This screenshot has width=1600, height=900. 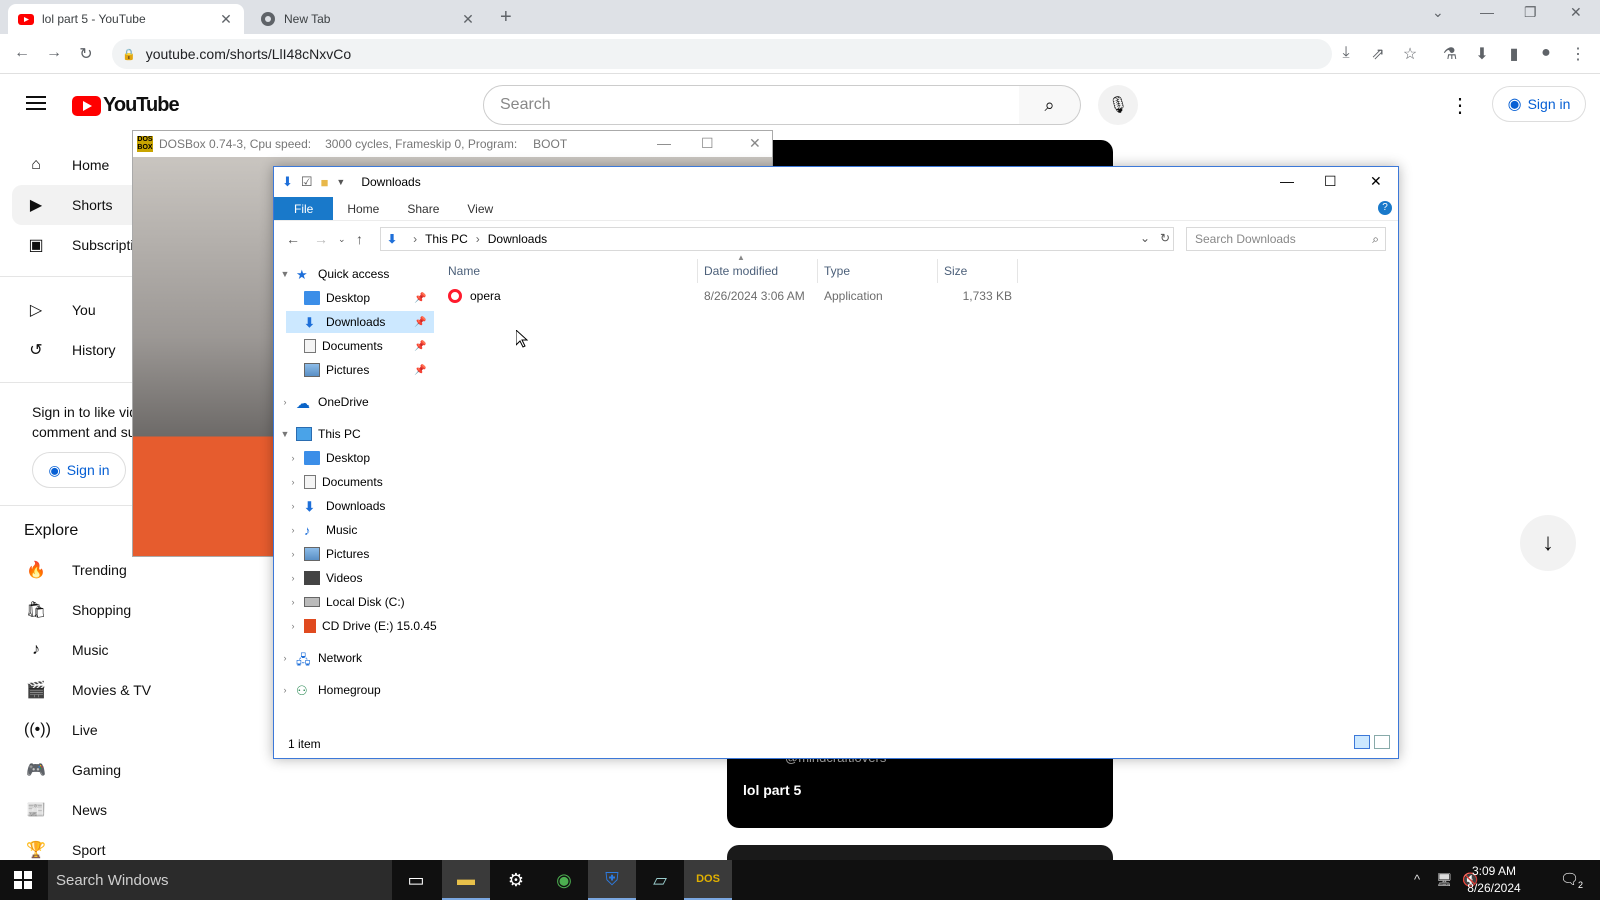 I want to click on sidebar-item-movies: 🎬 Movies & TV, so click(x=122, y=690).